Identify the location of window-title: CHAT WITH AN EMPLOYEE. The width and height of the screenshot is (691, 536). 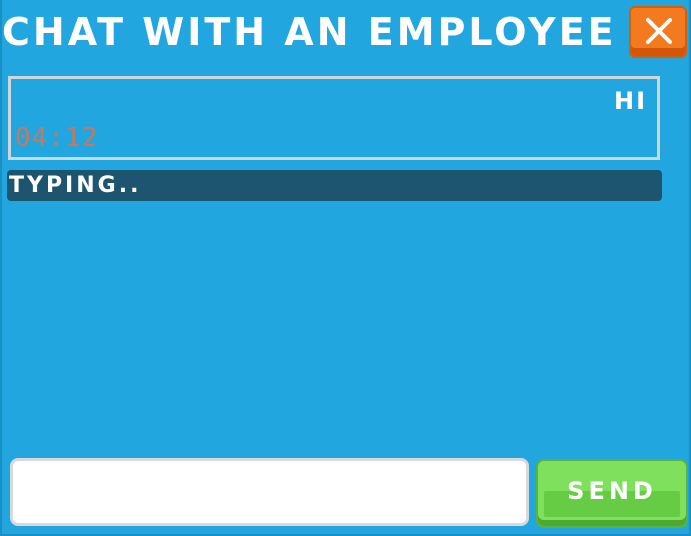
(309, 32).